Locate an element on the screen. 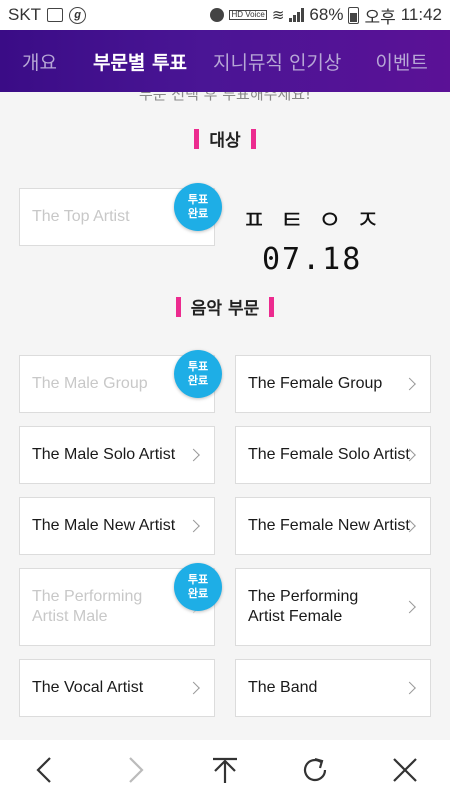 The width and height of the screenshot is (450, 800). section-title-grand: 대상 is located at coordinates (225, 138).